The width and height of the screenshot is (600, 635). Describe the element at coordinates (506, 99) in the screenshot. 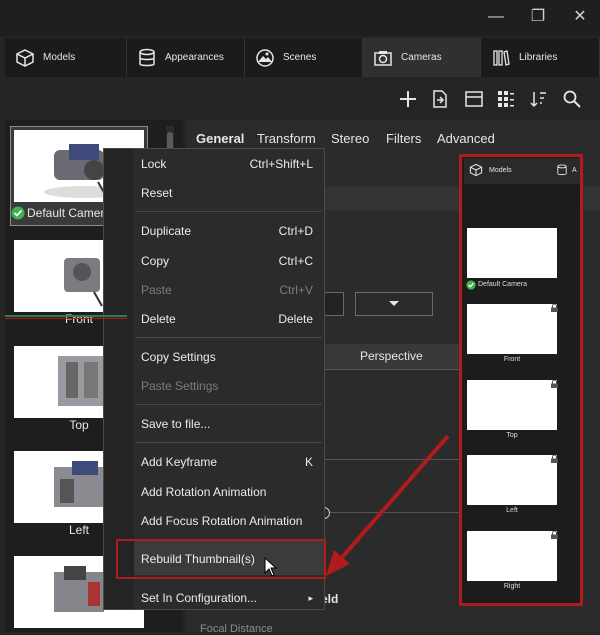

I see `grid-icon` at that location.